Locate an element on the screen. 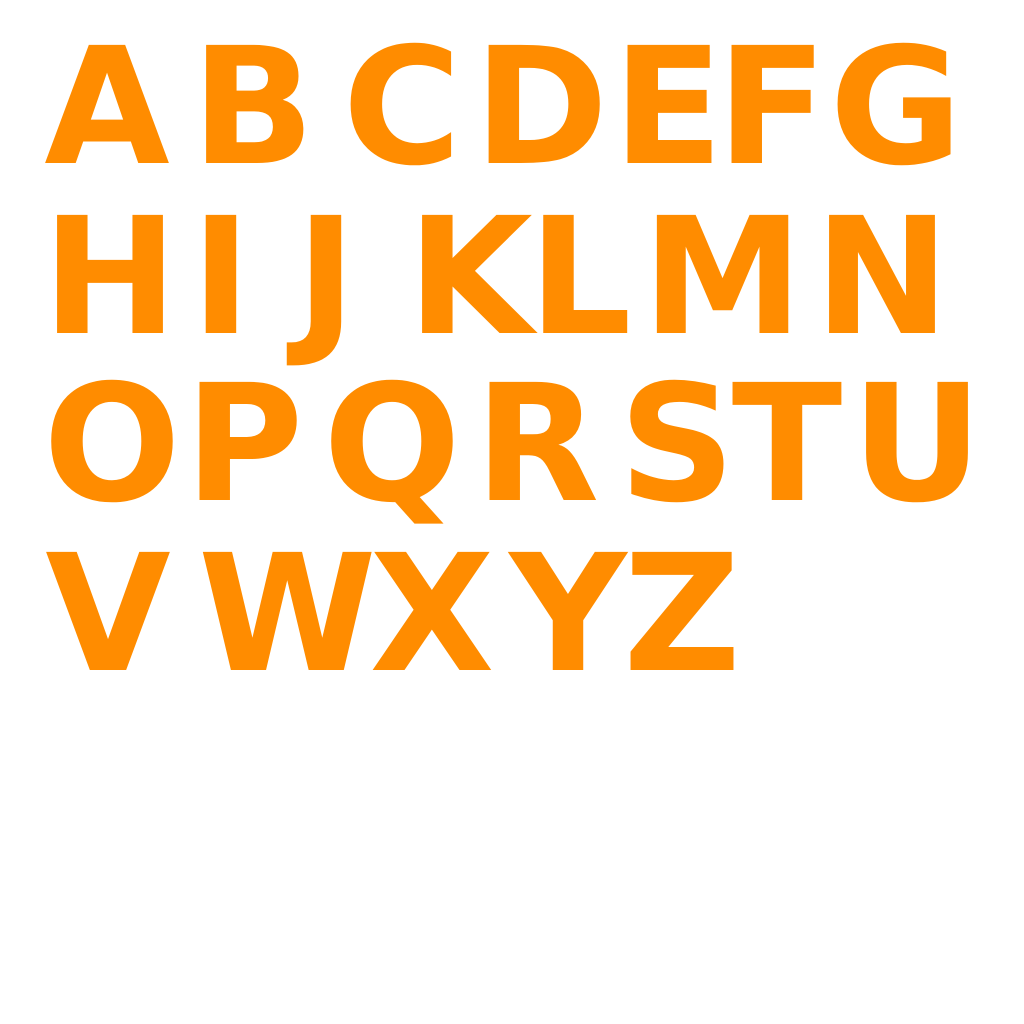 The height and width of the screenshot is (1024, 1024). letter-q: Q is located at coordinates (392, 445).